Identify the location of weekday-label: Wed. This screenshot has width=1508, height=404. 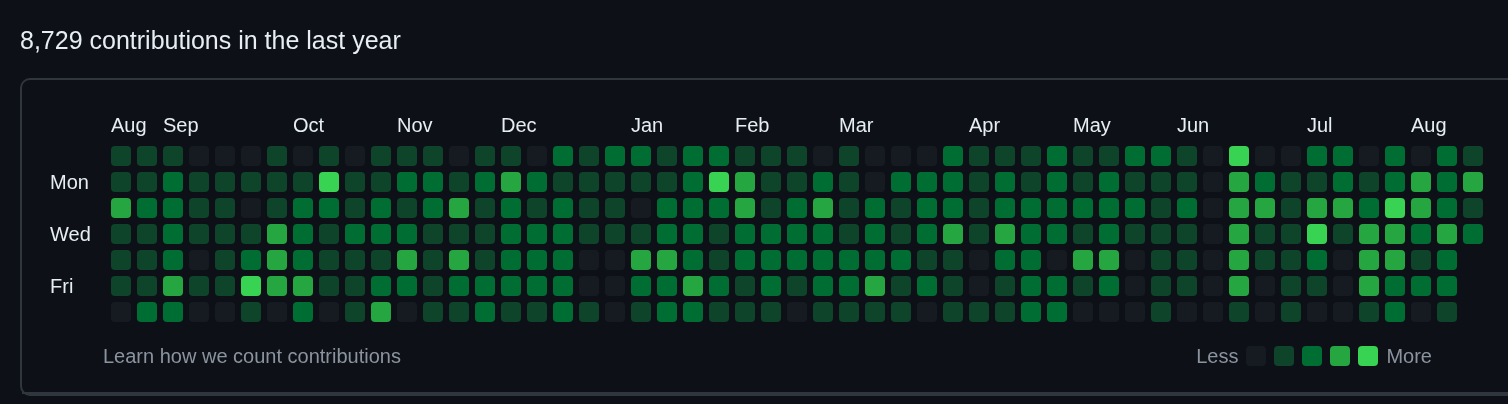
(71, 234).